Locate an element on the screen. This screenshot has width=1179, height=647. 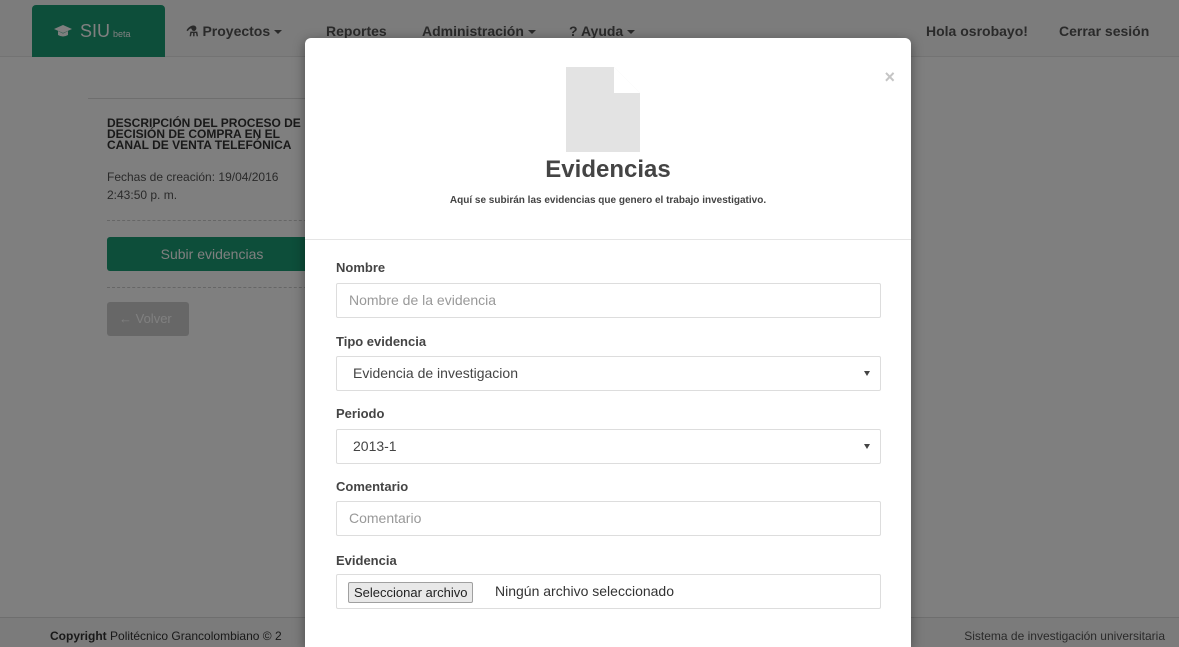
file-status: Ningún archivo seleccionado is located at coordinates (584, 591).